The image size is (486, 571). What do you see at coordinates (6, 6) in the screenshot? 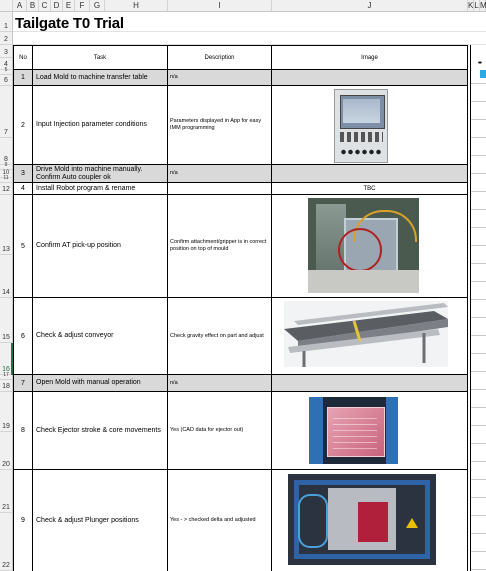
I see `column-header-corner` at bounding box center [6, 6].